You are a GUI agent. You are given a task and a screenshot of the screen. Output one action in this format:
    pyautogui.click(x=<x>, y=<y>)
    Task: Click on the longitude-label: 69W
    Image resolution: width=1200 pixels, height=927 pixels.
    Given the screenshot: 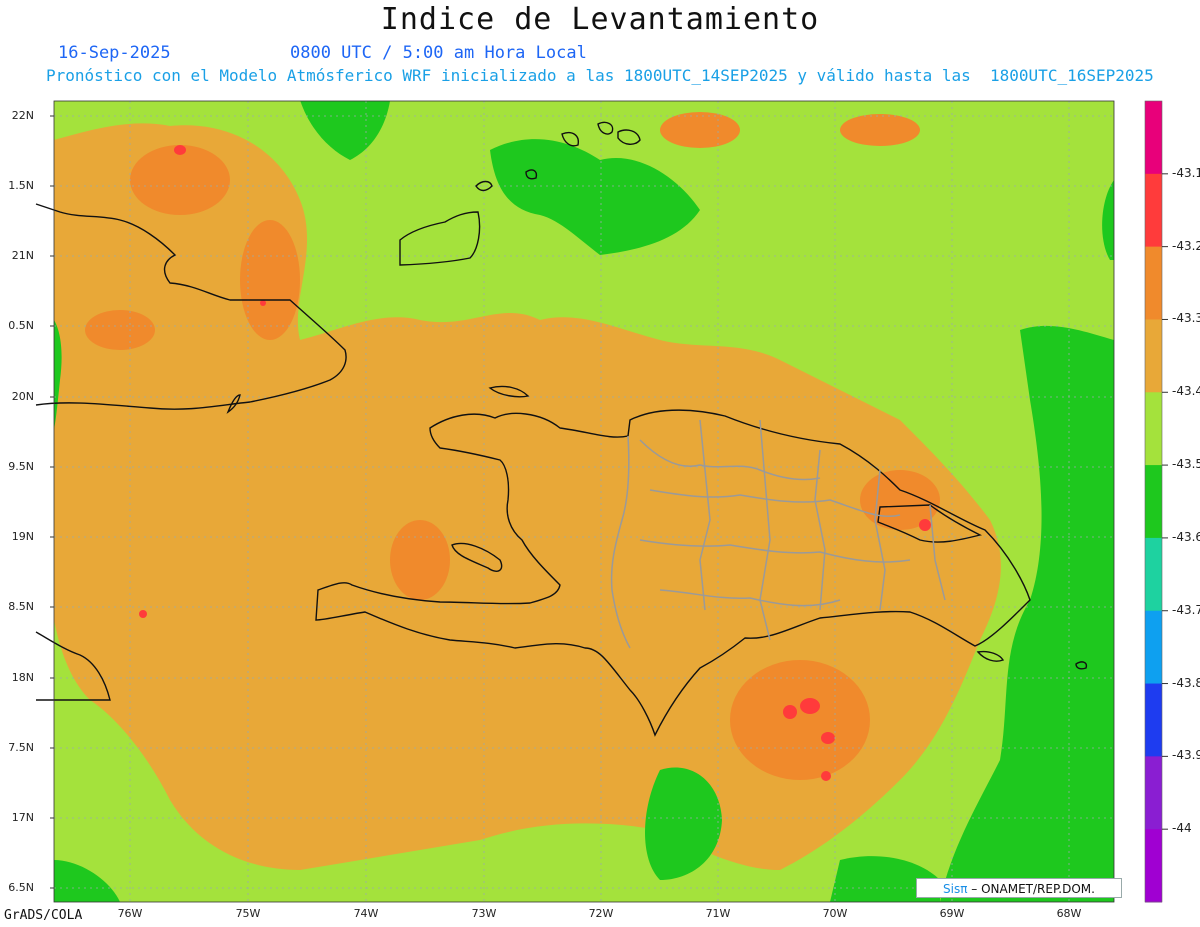 What is the action you would take?
    pyautogui.click(x=952, y=913)
    